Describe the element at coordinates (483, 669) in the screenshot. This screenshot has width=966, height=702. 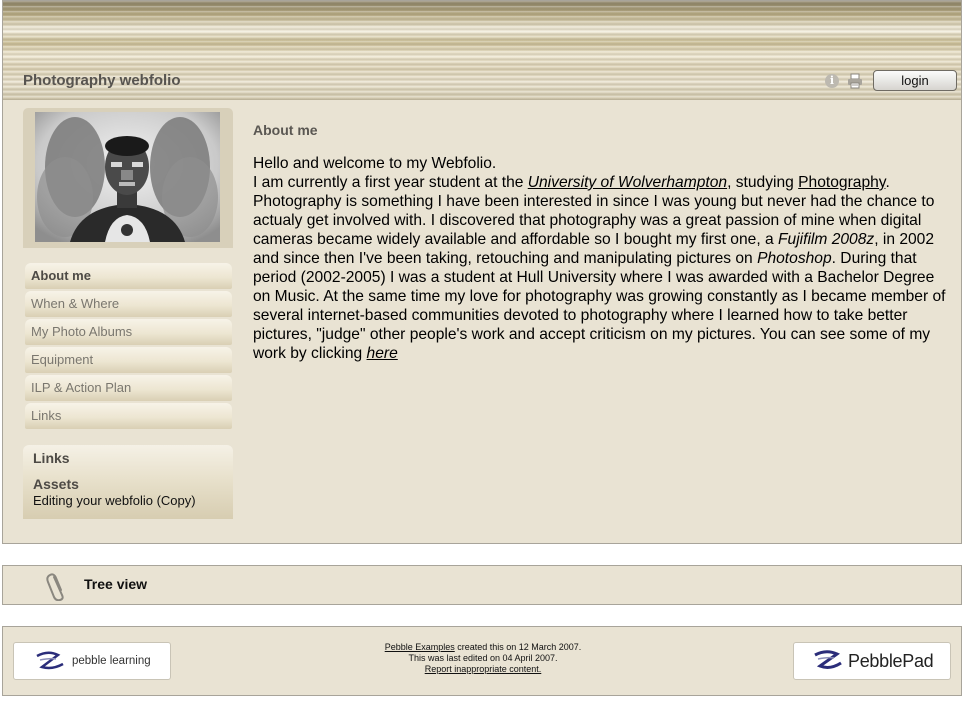
I see `report-link: Report inappropriate content.` at that location.